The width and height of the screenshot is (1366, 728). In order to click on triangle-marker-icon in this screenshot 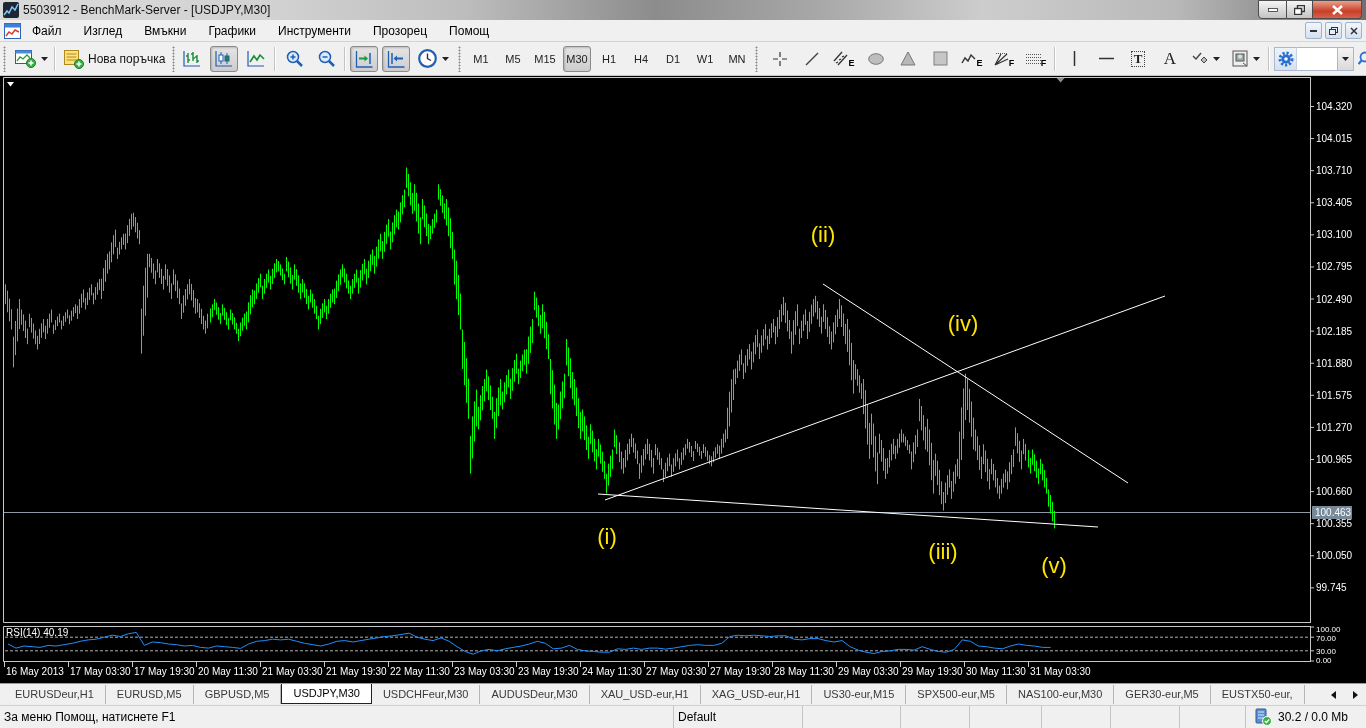, I will do `click(1060, 80)`.